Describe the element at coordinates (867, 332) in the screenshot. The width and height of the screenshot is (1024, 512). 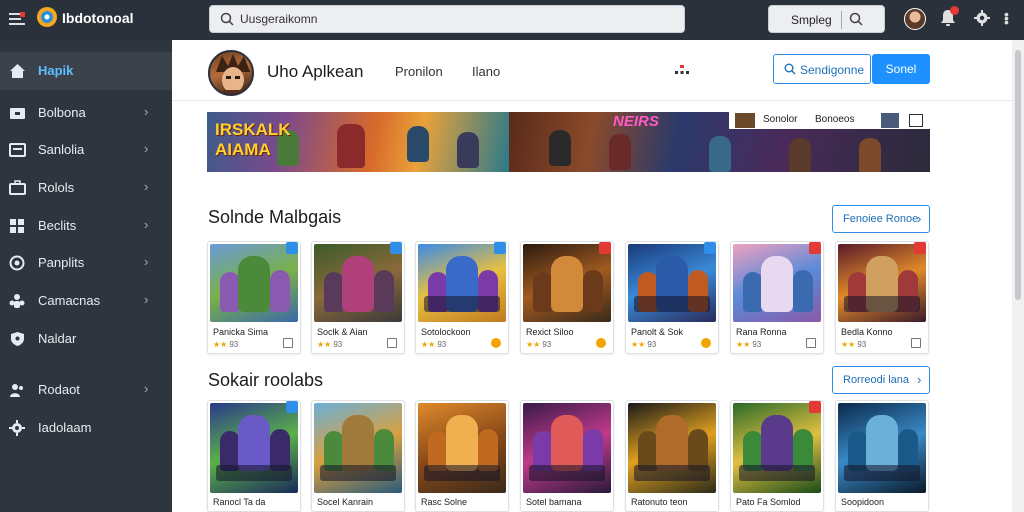
I see `game-title: Bedla Konno` at that location.